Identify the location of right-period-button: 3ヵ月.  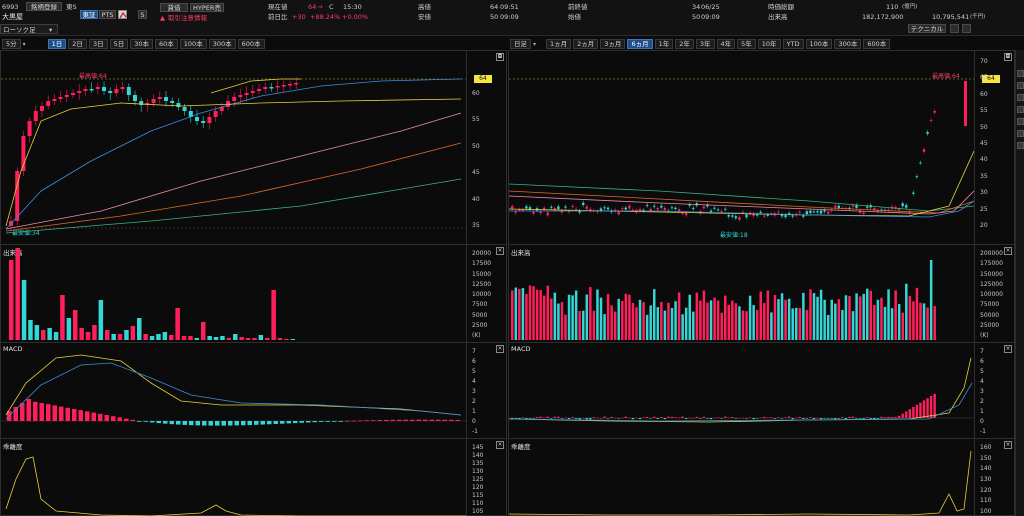
(613, 44).